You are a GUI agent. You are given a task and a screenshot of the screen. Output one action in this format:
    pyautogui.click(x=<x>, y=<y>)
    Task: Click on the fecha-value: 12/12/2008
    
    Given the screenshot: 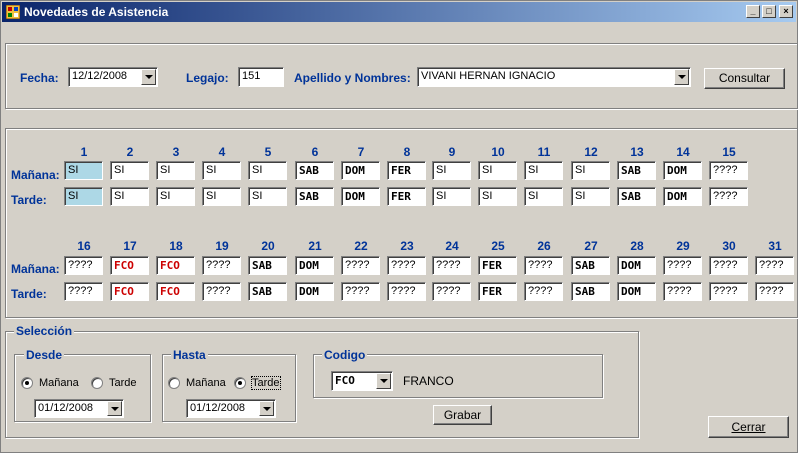 What is the action you would take?
    pyautogui.click(x=100, y=76)
    